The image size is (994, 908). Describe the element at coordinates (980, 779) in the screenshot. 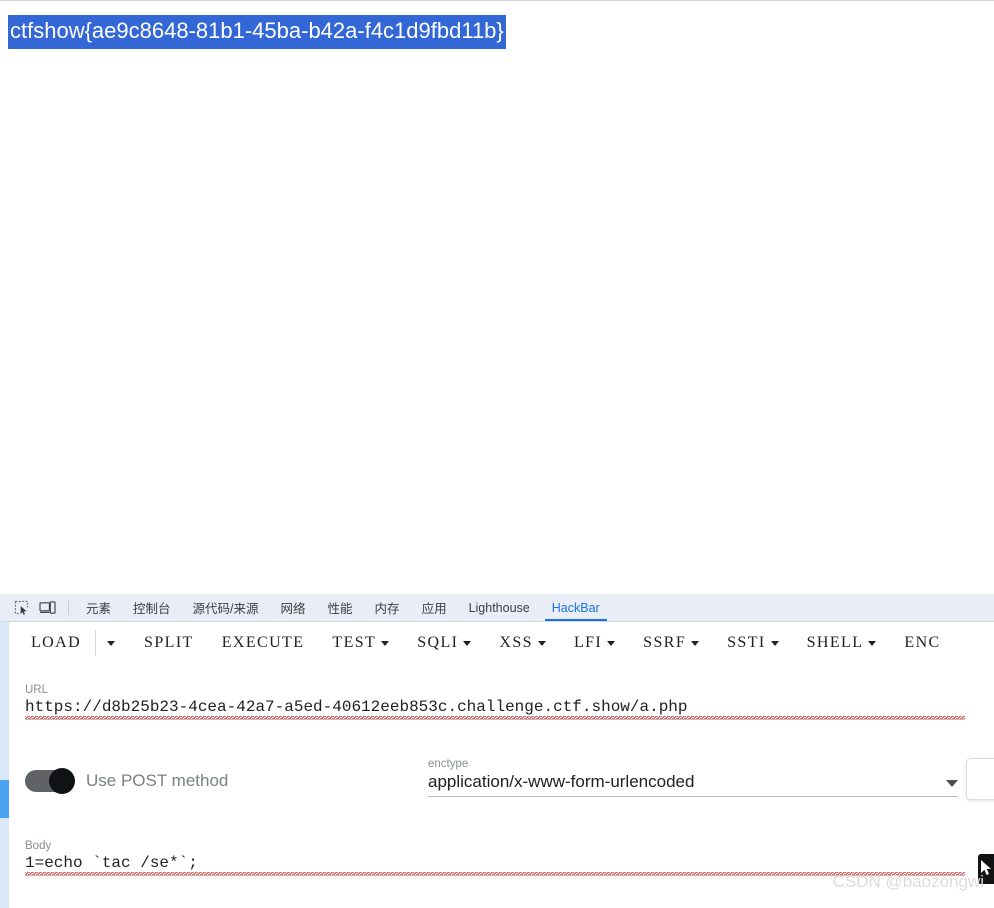

I see `right-overflow-panel` at that location.